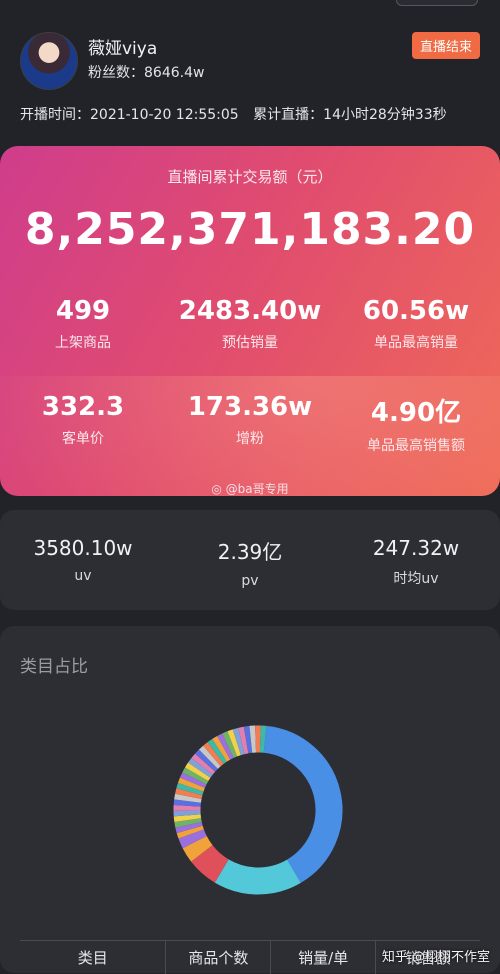 Image resolution: width=500 pixels, height=974 pixels. Describe the element at coordinates (250, 60) in the screenshot. I see `profile-header: 薇娅viya 粉丝数：8646.4w 直播结束` at that location.